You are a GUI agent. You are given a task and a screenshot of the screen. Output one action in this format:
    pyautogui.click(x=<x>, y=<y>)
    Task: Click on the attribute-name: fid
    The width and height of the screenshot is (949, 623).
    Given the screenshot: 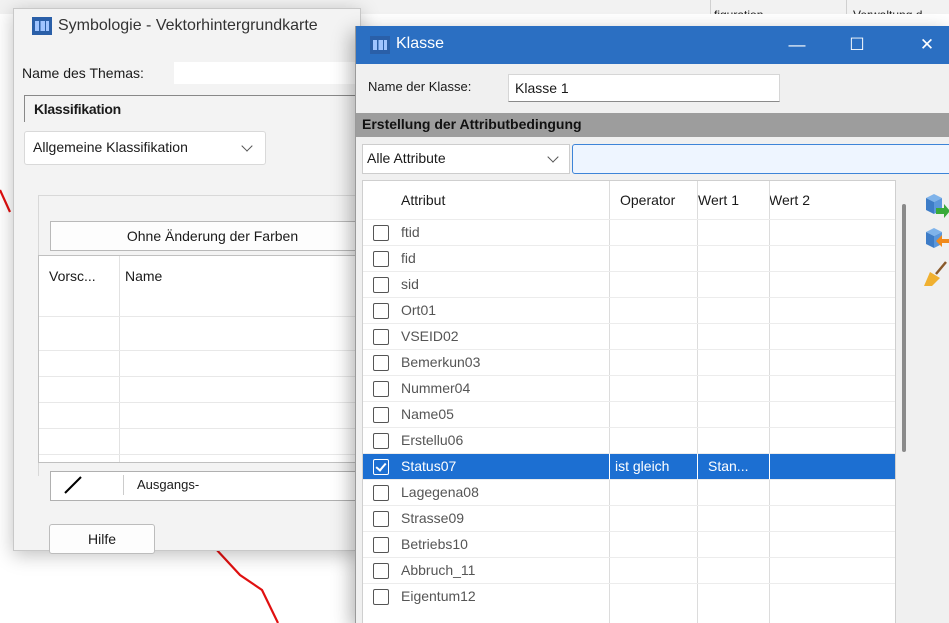 What is the action you would take?
    pyautogui.click(x=408, y=258)
    